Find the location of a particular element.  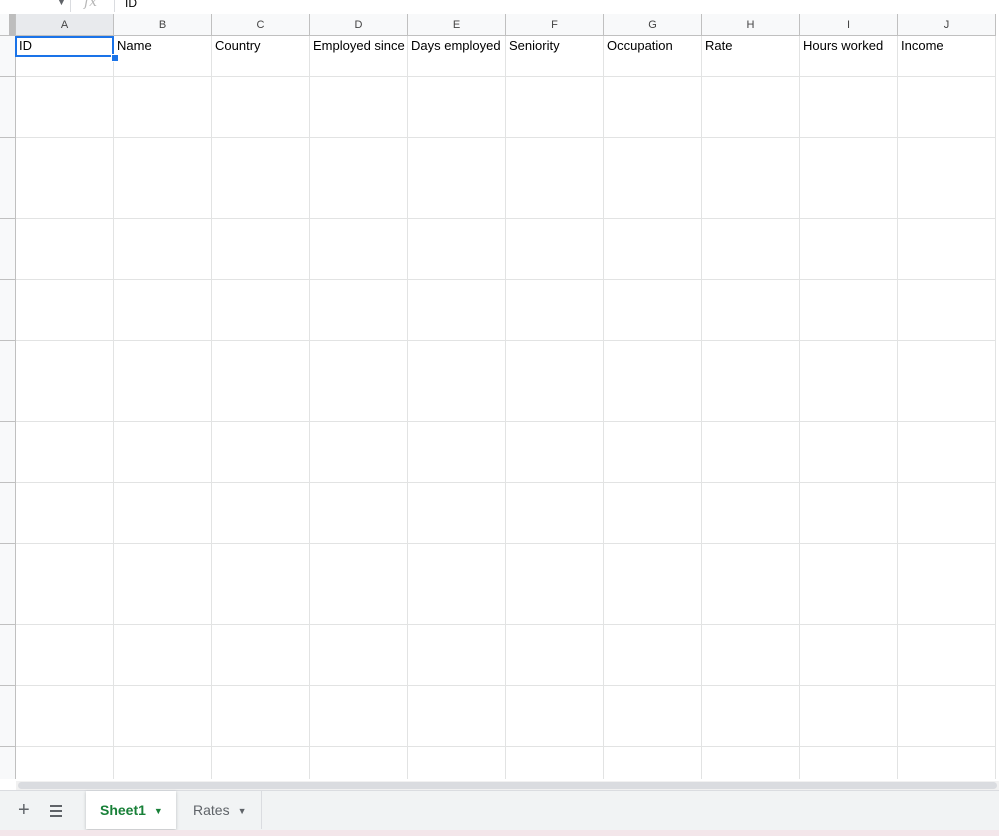

header-cell: ID is located at coordinates (65, 46).